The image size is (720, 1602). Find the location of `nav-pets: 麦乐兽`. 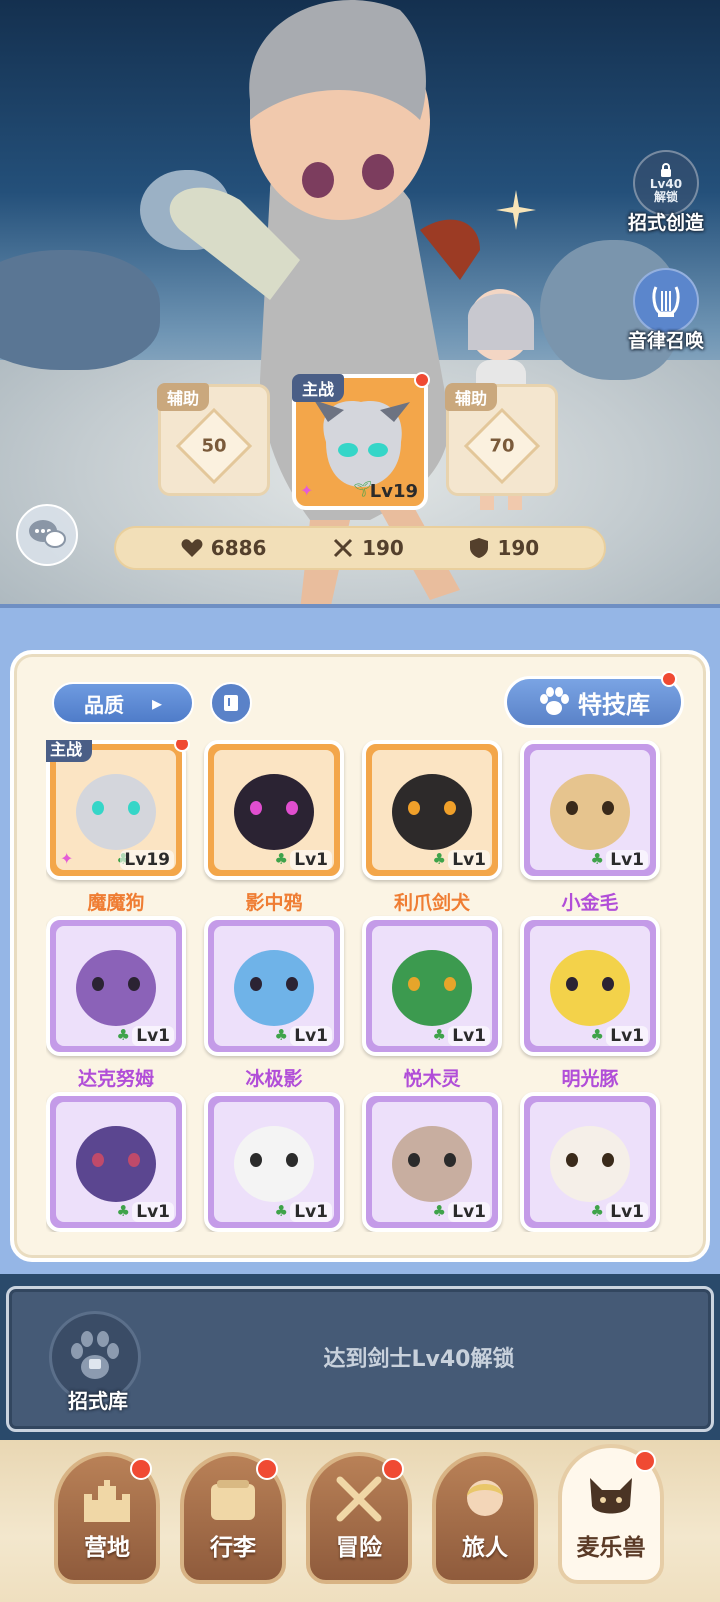

nav-pets: 麦乐兽 is located at coordinates (611, 1514).